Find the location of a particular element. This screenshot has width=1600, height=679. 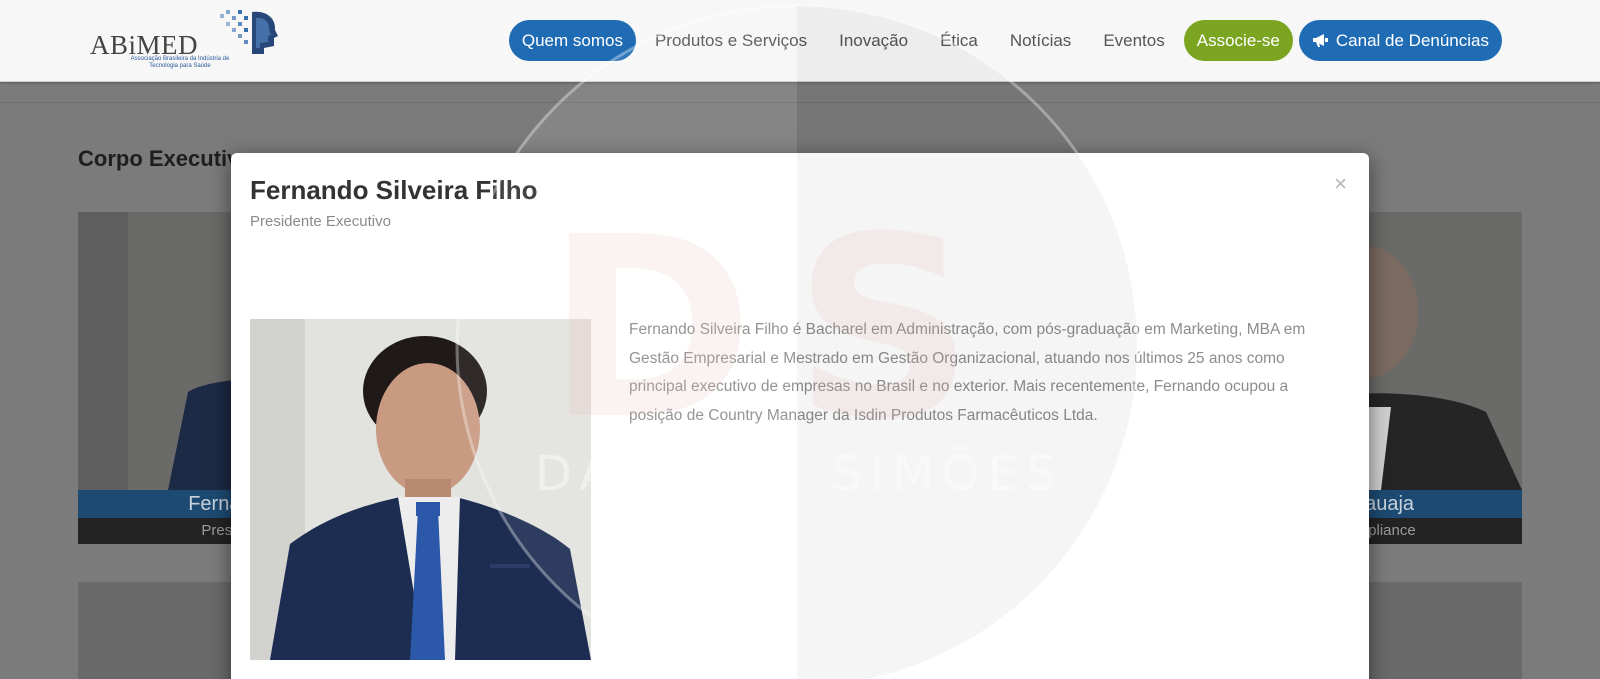

nav-noticias: Notícias is located at coordinates (1040, 40).